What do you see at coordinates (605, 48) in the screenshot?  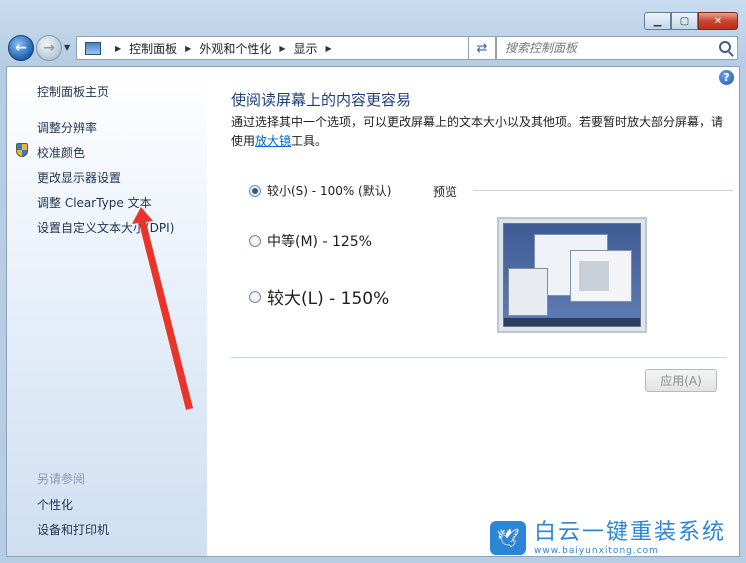 I see `search-input` at bounding box center [605, 48].